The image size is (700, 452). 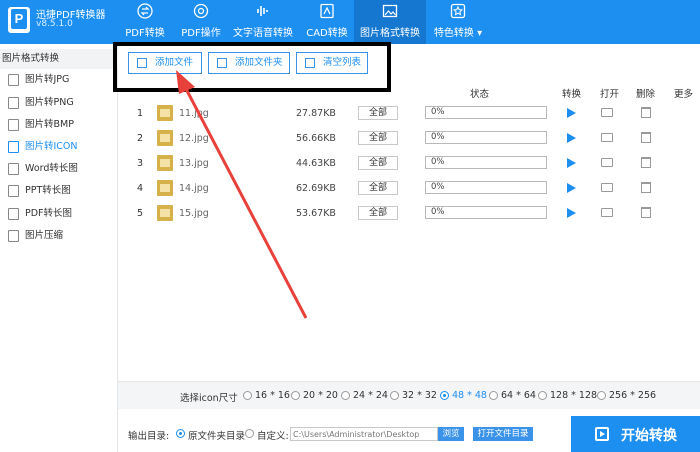 I want to click on tab-text-voice: 文字语音转换, so click(x=263, y=22).